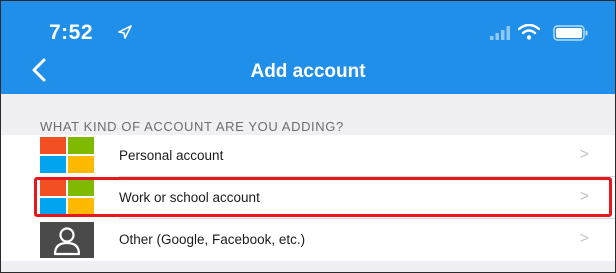 The height and width of the screenshot is (273, 616). I want to click on signal-icon, so click(500, 33).